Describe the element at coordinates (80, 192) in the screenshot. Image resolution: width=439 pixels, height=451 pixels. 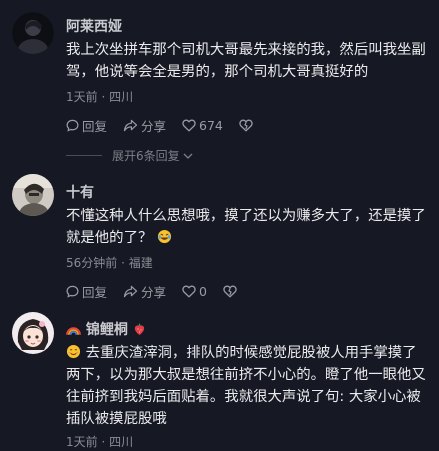
I see `comment-author: 十有` at that location.